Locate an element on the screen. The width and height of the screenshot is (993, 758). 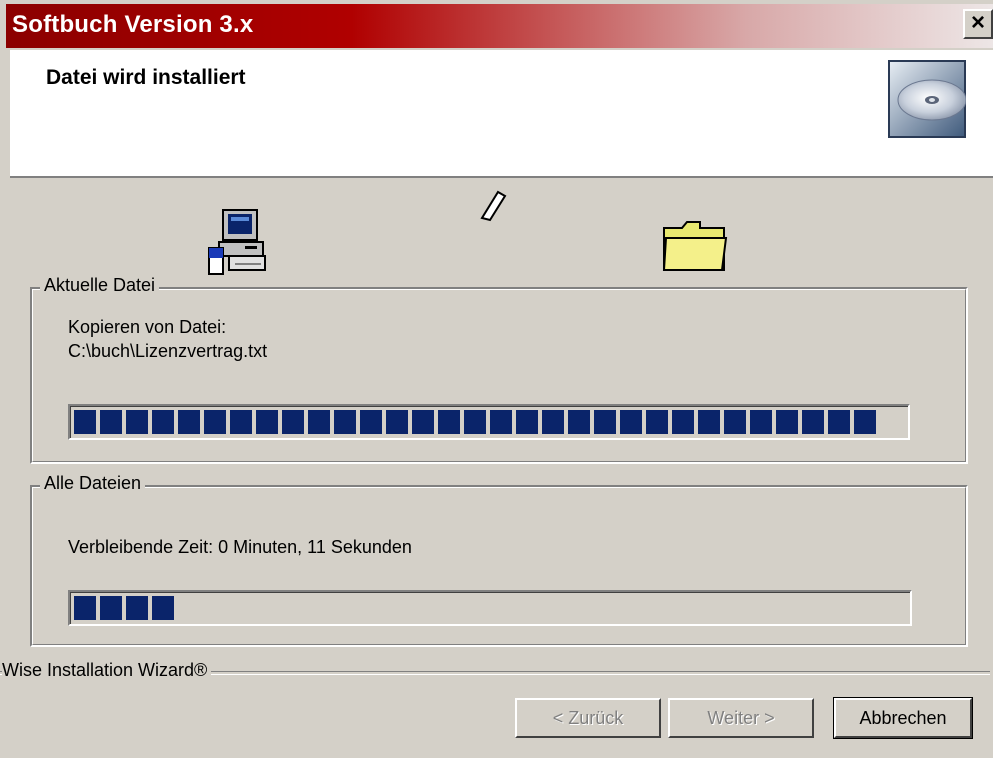
current-file-progress-bar is located at coordinates (489, 422).